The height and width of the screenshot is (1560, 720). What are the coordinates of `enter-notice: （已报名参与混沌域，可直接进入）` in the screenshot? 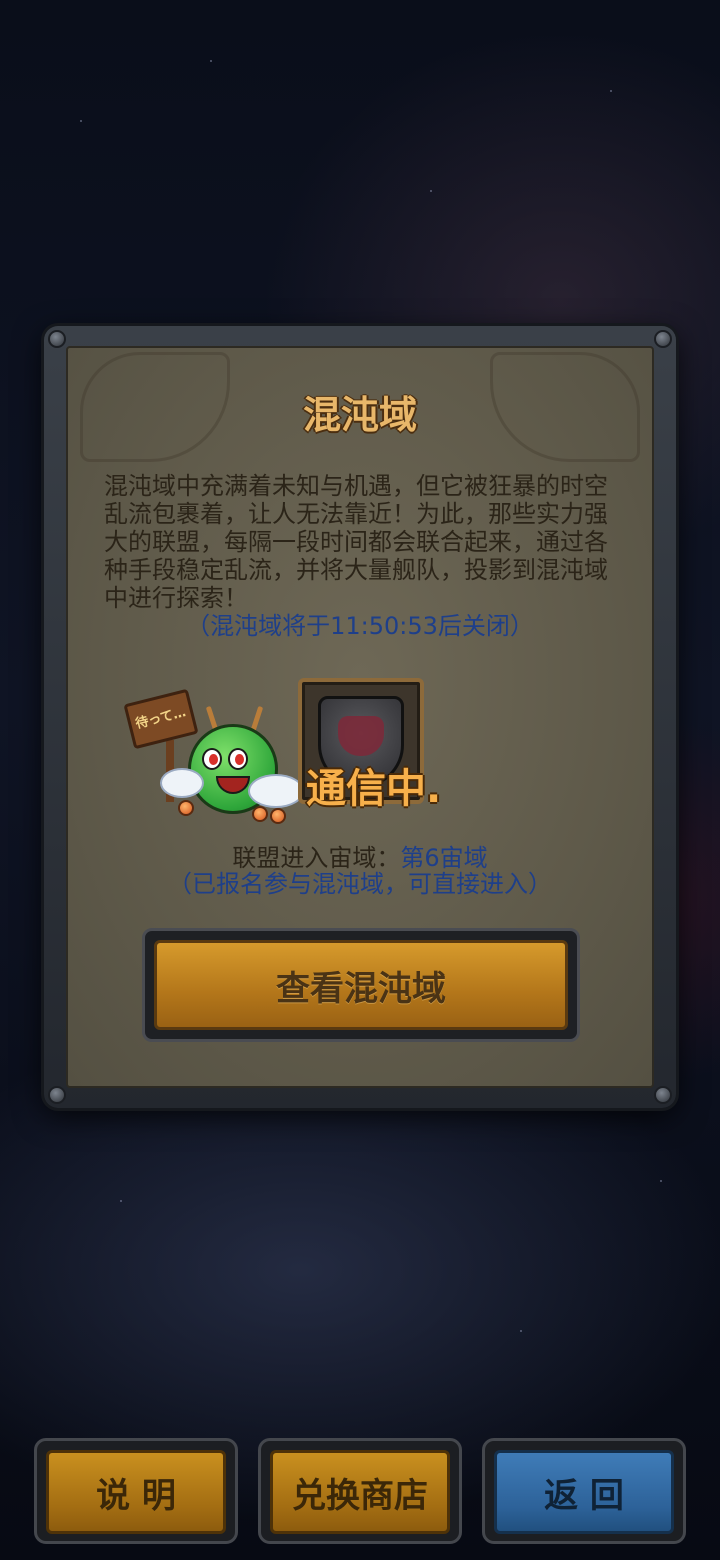 It's located at (360, 884).